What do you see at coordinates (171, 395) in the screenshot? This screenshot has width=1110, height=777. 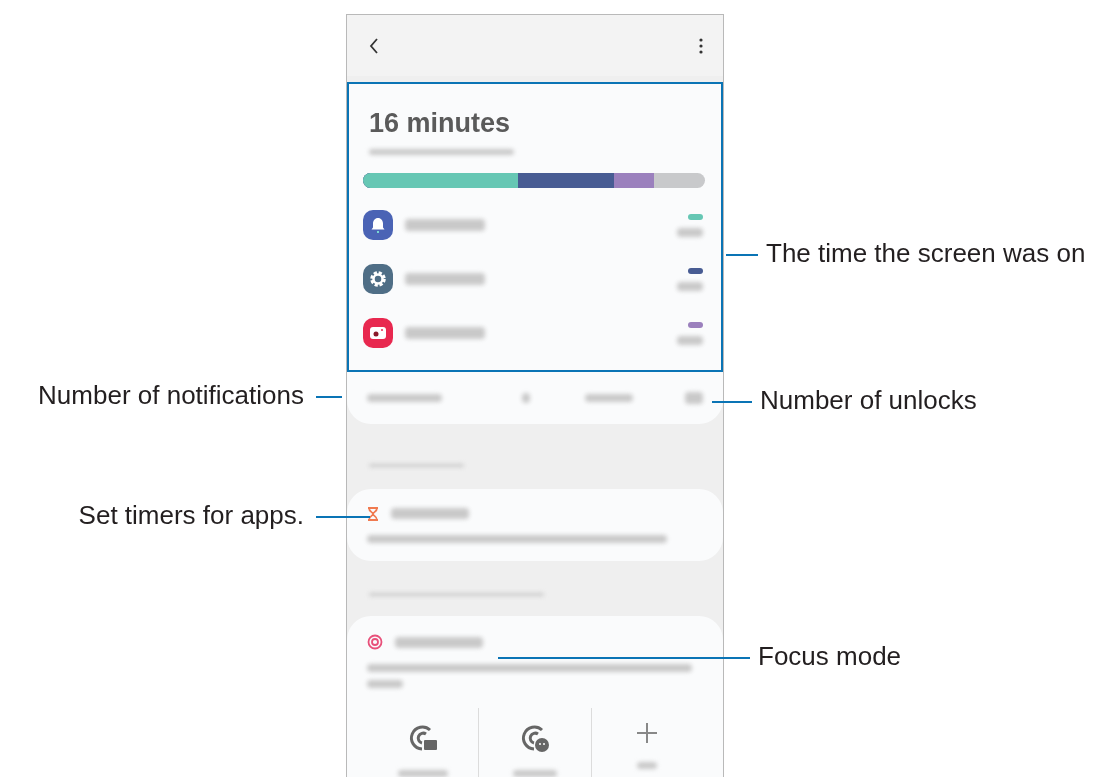 I see `callout-label: Number of notifications` at bounding box center [171, 395].